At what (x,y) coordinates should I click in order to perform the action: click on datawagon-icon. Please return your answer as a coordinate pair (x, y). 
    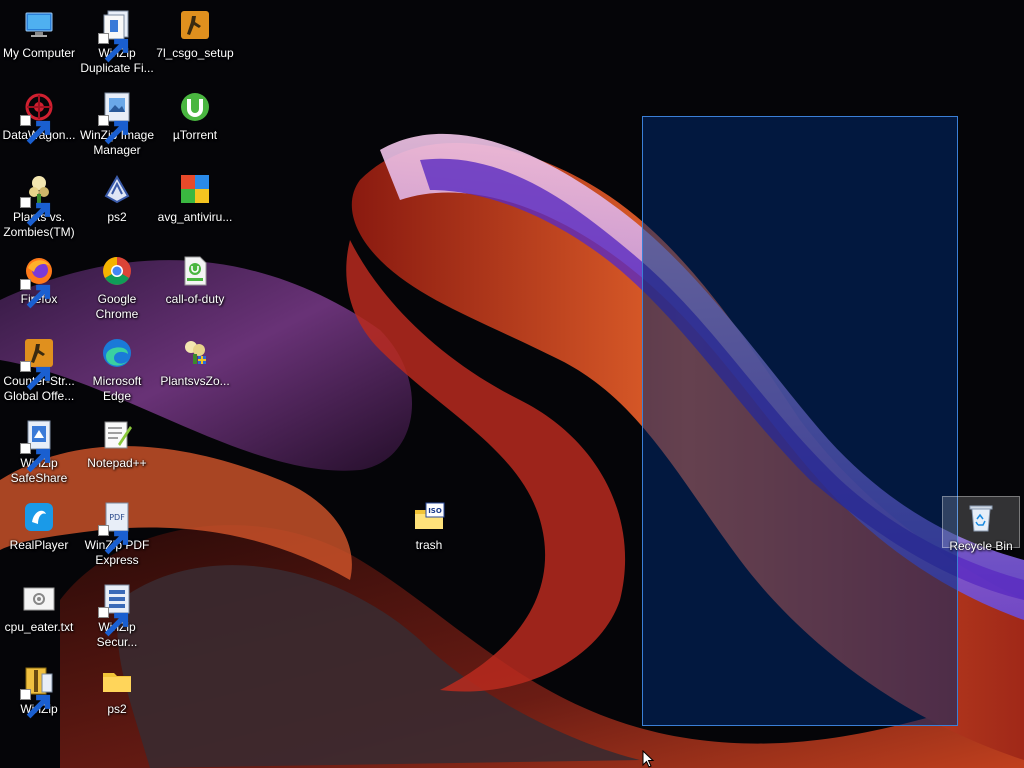
    Looking at the image, I should click on (38, 117).